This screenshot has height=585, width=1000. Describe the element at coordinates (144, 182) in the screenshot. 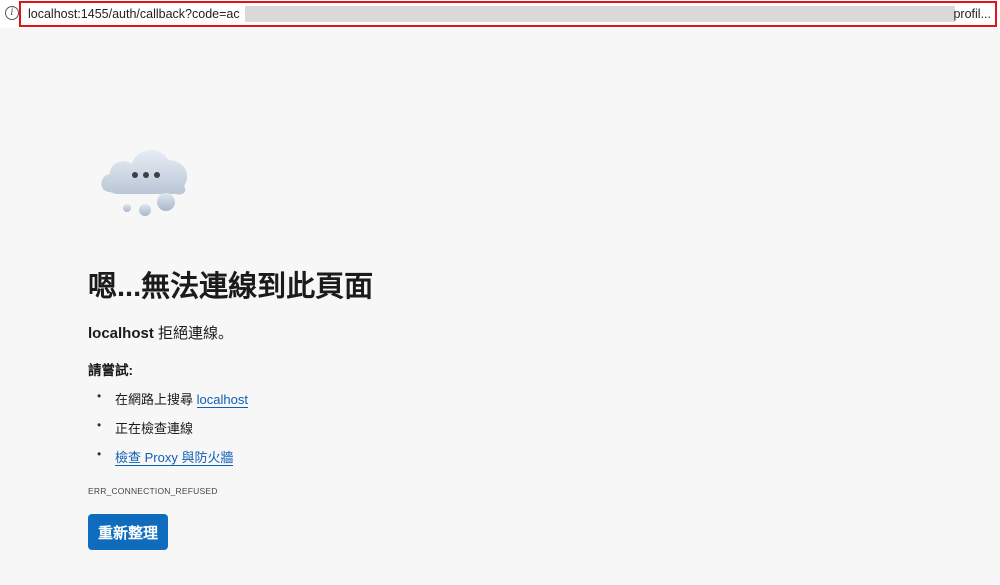

I see `cloud-icon` at that location.